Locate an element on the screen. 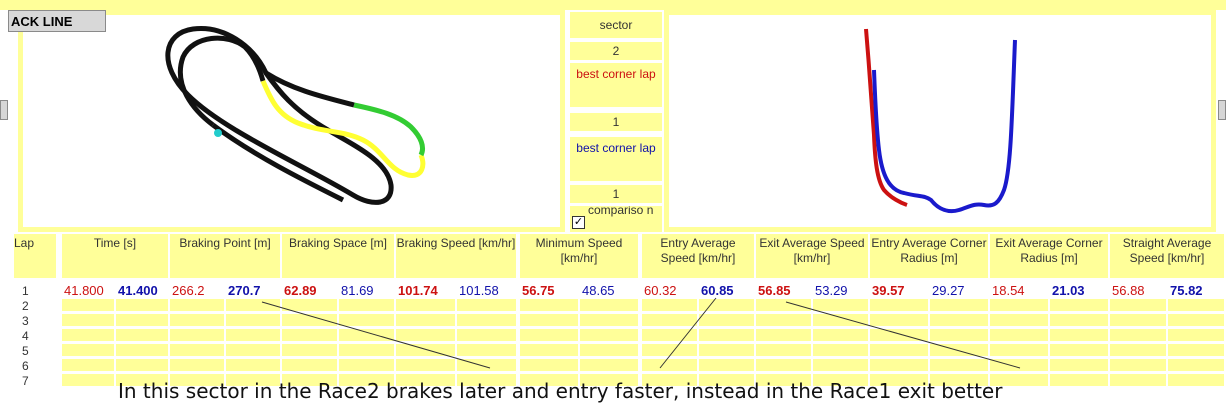  annotation-lines is located at coordinates (641, 333).